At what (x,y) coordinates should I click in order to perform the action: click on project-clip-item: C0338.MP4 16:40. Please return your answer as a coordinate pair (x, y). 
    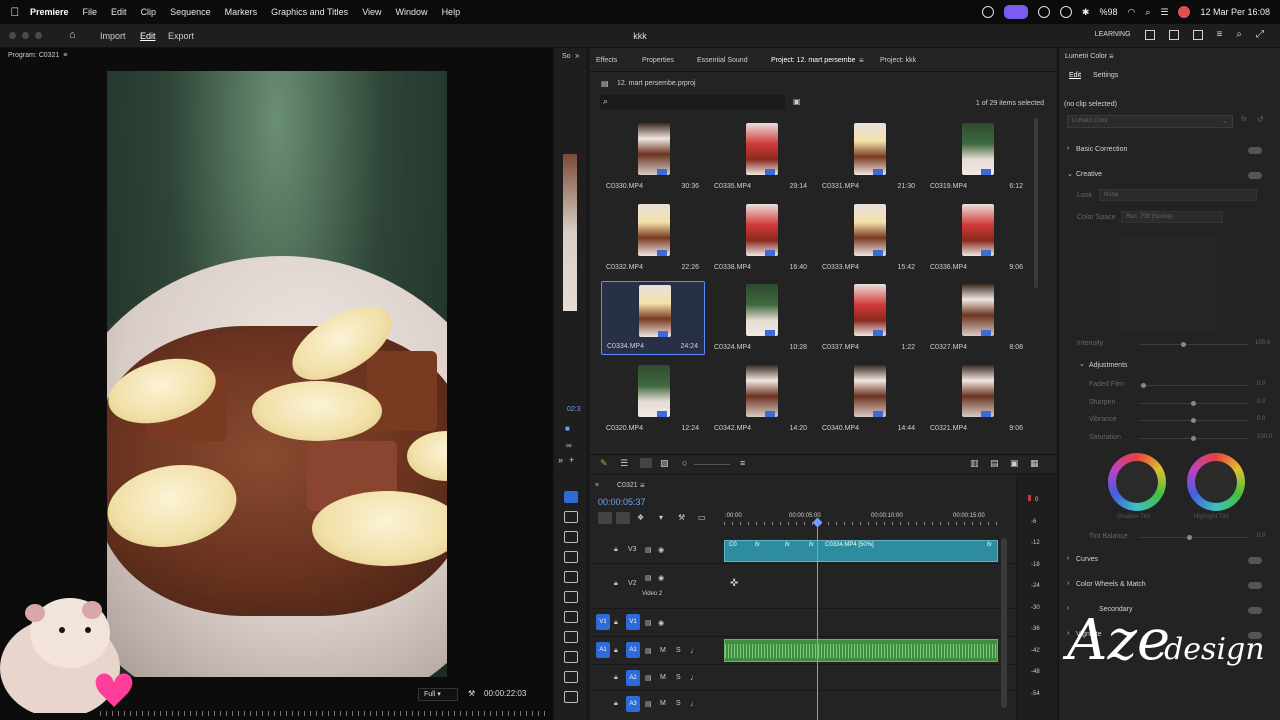
    Looking at the image, I should click on (761, 238).